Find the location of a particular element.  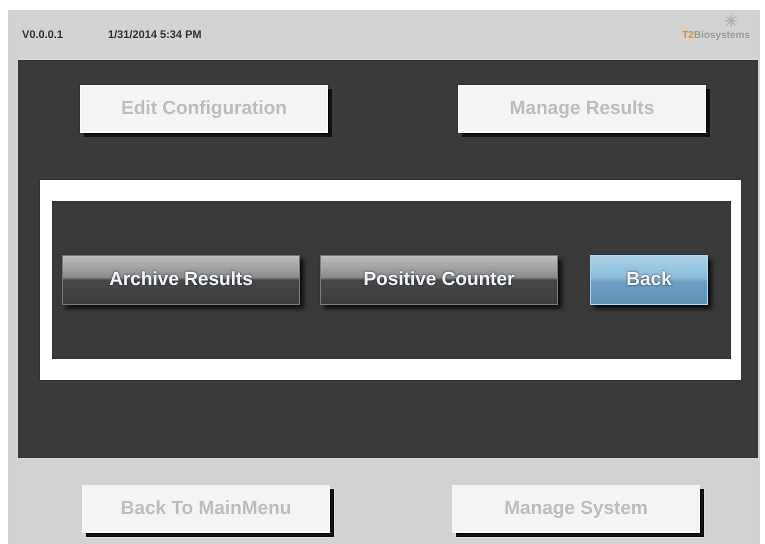

dialog-button: Archive Results is located at coordinates (181, 280).